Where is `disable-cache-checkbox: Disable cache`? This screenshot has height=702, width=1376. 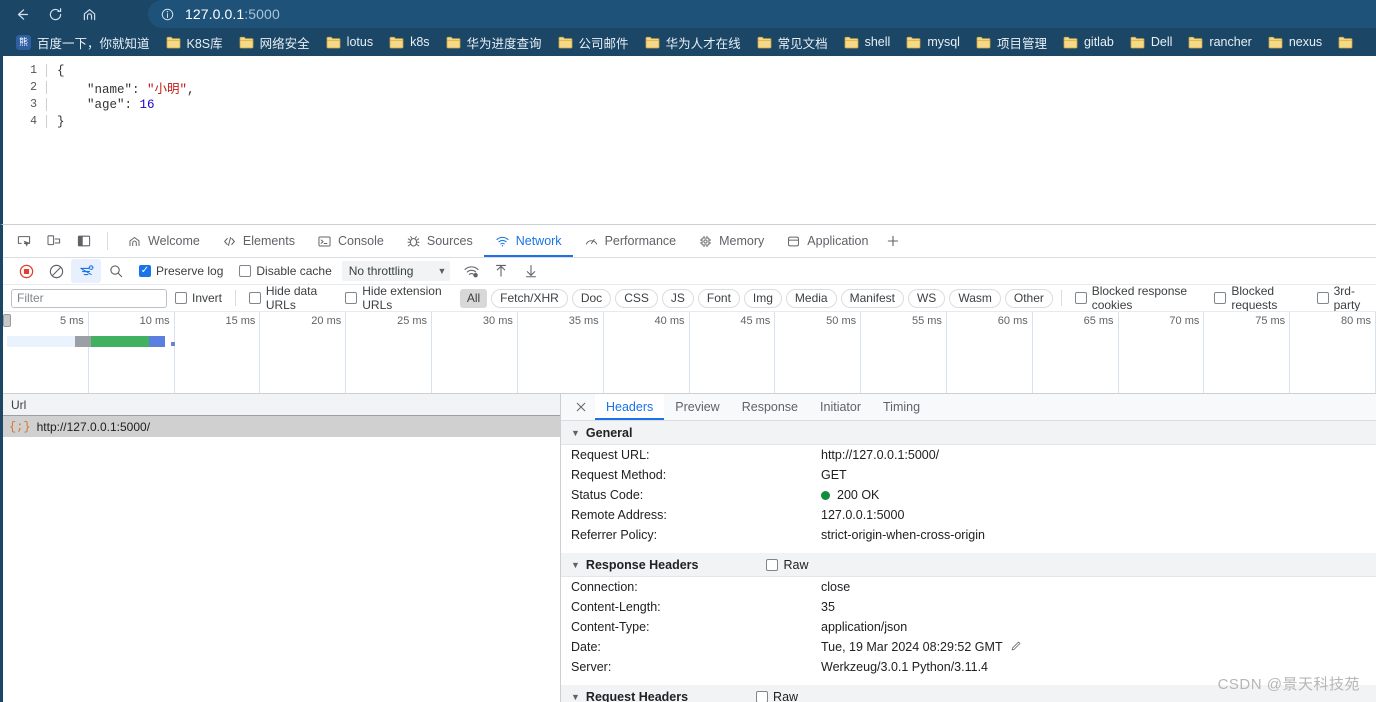
disable-cache-checkbox: Disable cache is located at coordinates (285, 271).